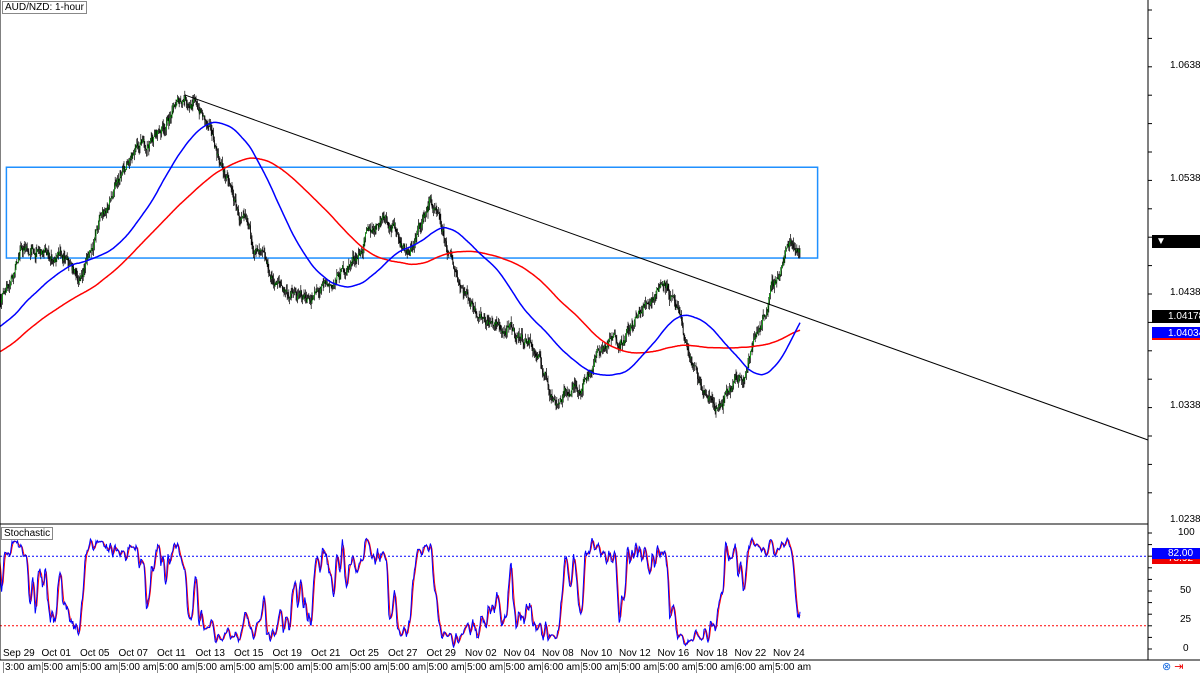 This screenshot has width=1200, height=675. What do you see at coordinates (1178, 667) in the screenshot?
I see `scroll-to-end-icon: ⇥` at bounding box center [1178, 667].